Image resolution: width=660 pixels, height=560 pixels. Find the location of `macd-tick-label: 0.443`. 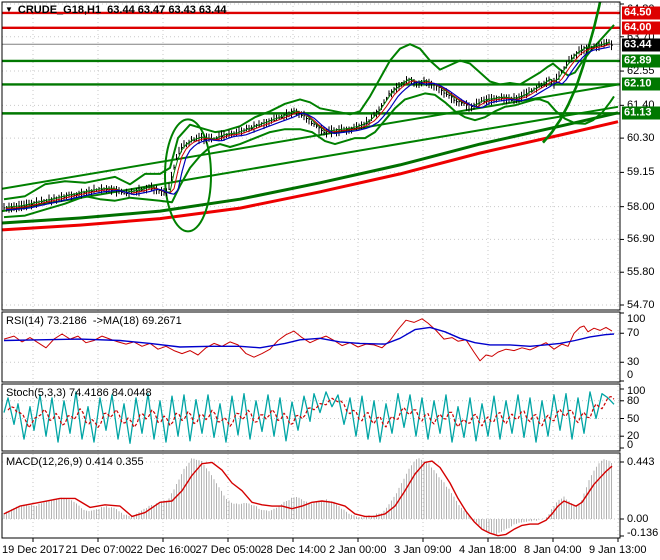

macd-tick-label: 0.443 is located at coordinates (641, 462).